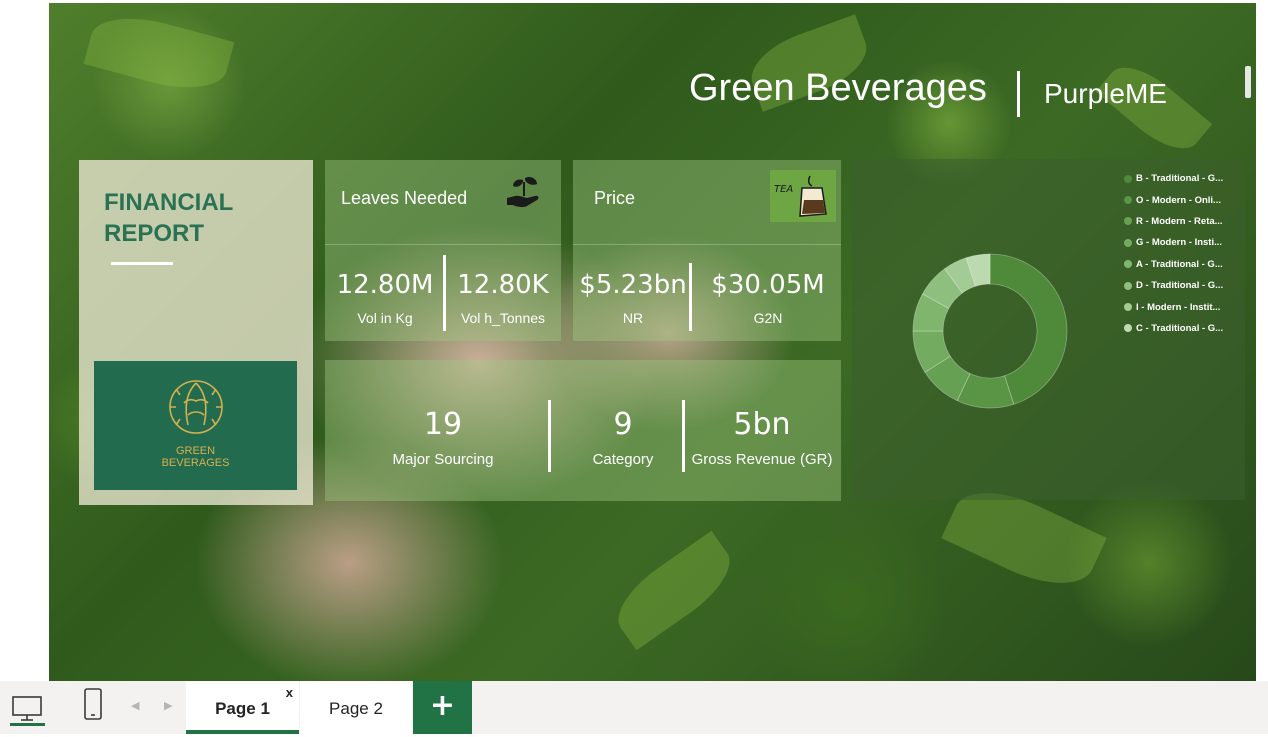  Describe the element at coordinates (195, 451) in the screenshot. I see `logo-text-line: GREEN` at that location.